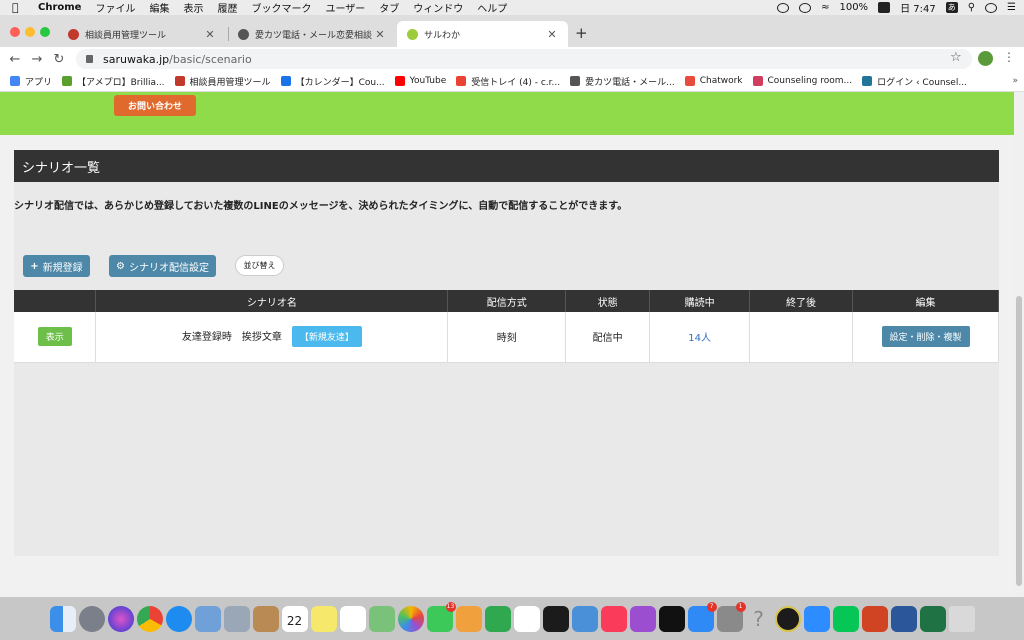 The height and width of the screenshot is (640, 1024). What do you see at coordinates (120, 618) in the screenshot?
I see `siri-icon` at bounding box center [120, 618].